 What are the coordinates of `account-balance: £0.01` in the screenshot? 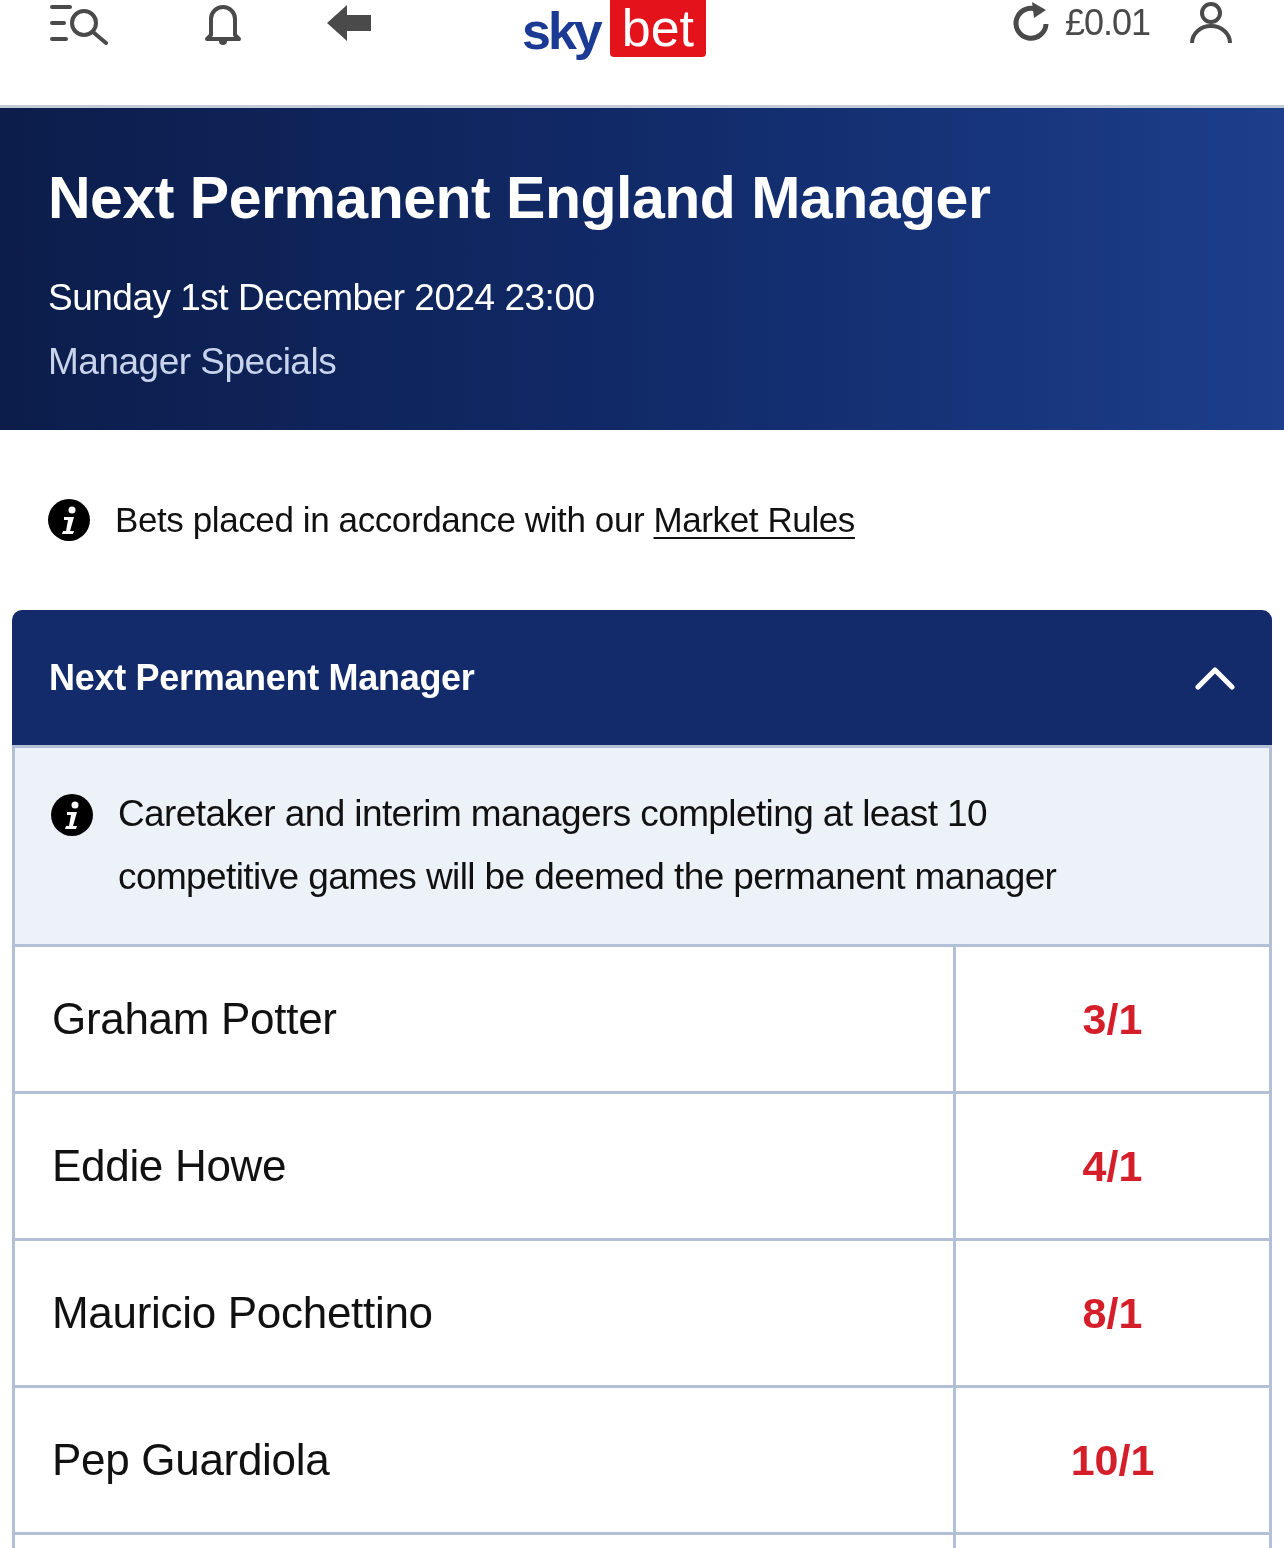 It's located at (1107, 23).